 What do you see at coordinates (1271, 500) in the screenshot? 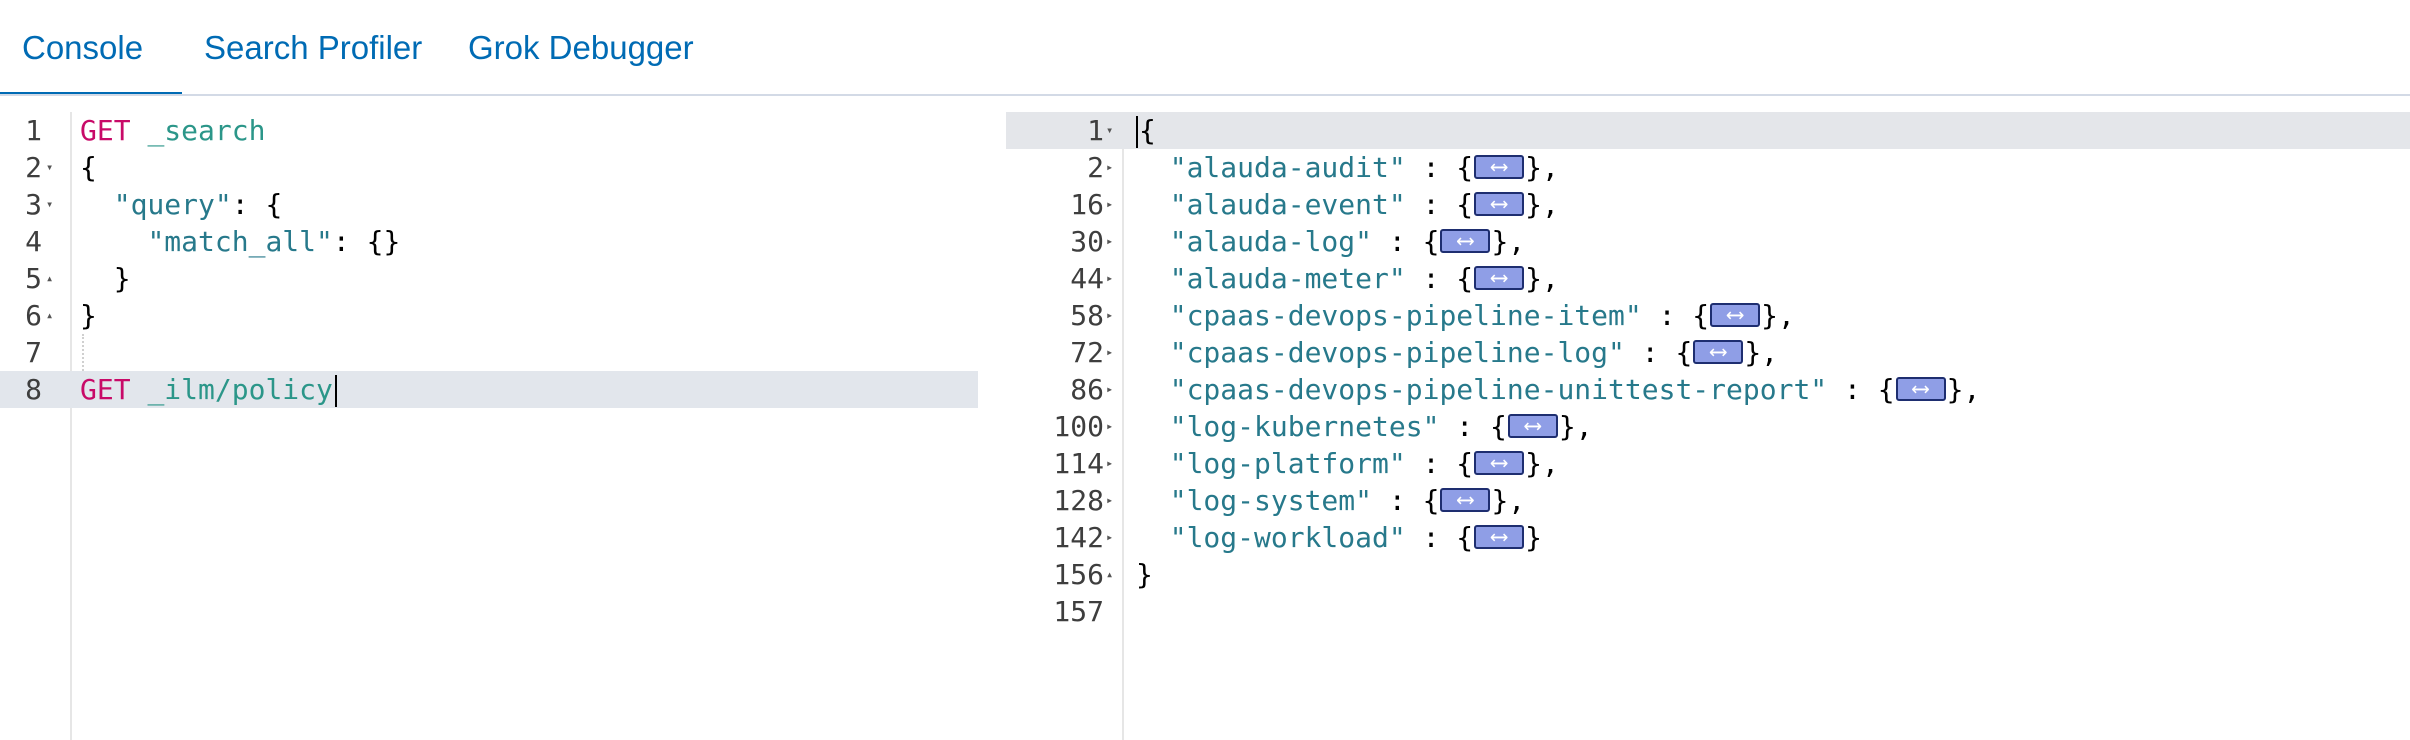
I see `token: "log-system"` at bounding box center [1271, 500].